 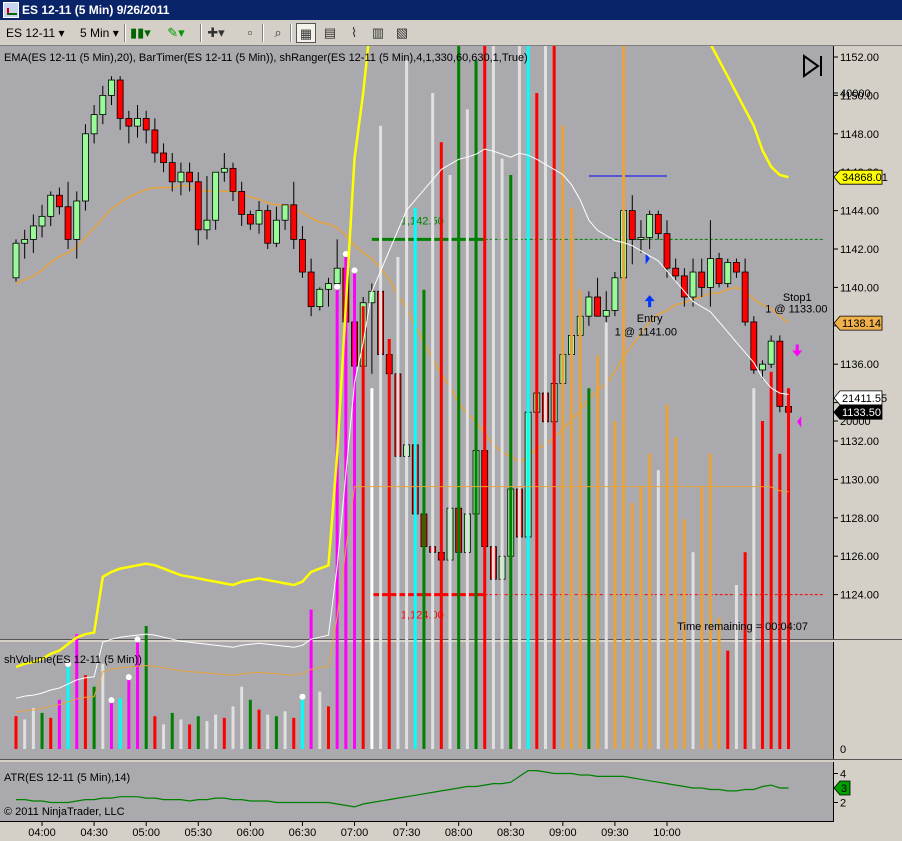 I want to click on volume-tick-label: 20000, so click(x=855, y=422).